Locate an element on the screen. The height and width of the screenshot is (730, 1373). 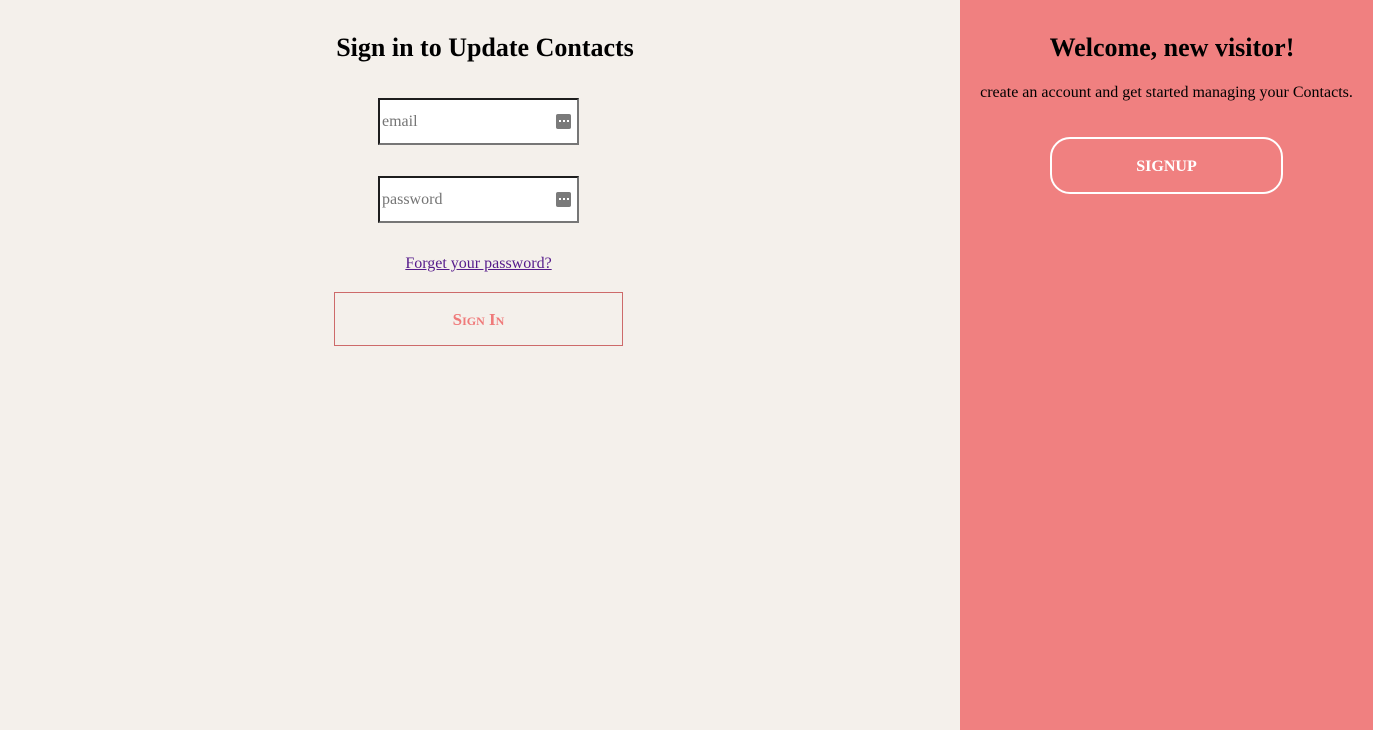
signup-button: SIGNUP is located at coordinates (1166, 165).